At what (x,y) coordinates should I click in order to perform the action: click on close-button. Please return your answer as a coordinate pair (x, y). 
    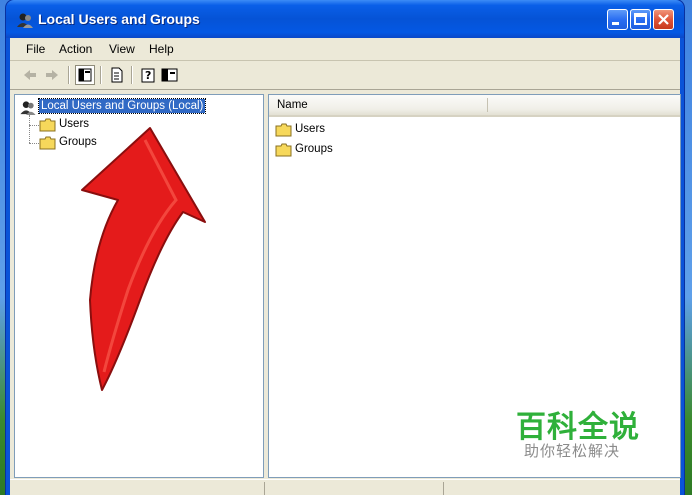
    Looking at the image, I should click on (663, 19).